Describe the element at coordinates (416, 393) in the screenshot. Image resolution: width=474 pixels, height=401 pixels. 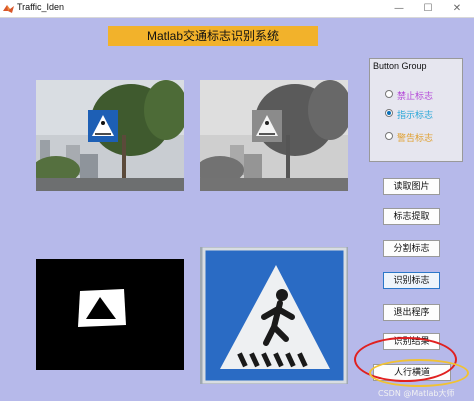
I see `watermark: CSDN @Matlab大师` at that location.